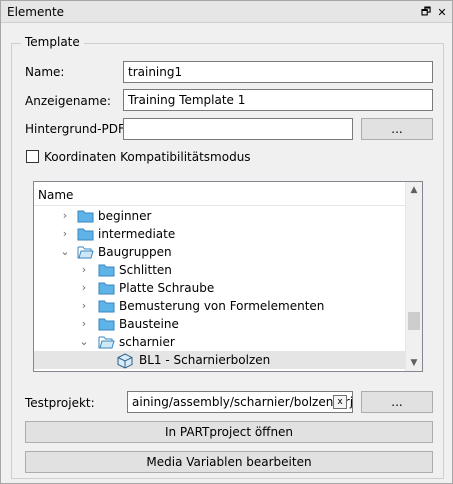  I want to click on tree-item-label: intermediate, so click(137, 234).